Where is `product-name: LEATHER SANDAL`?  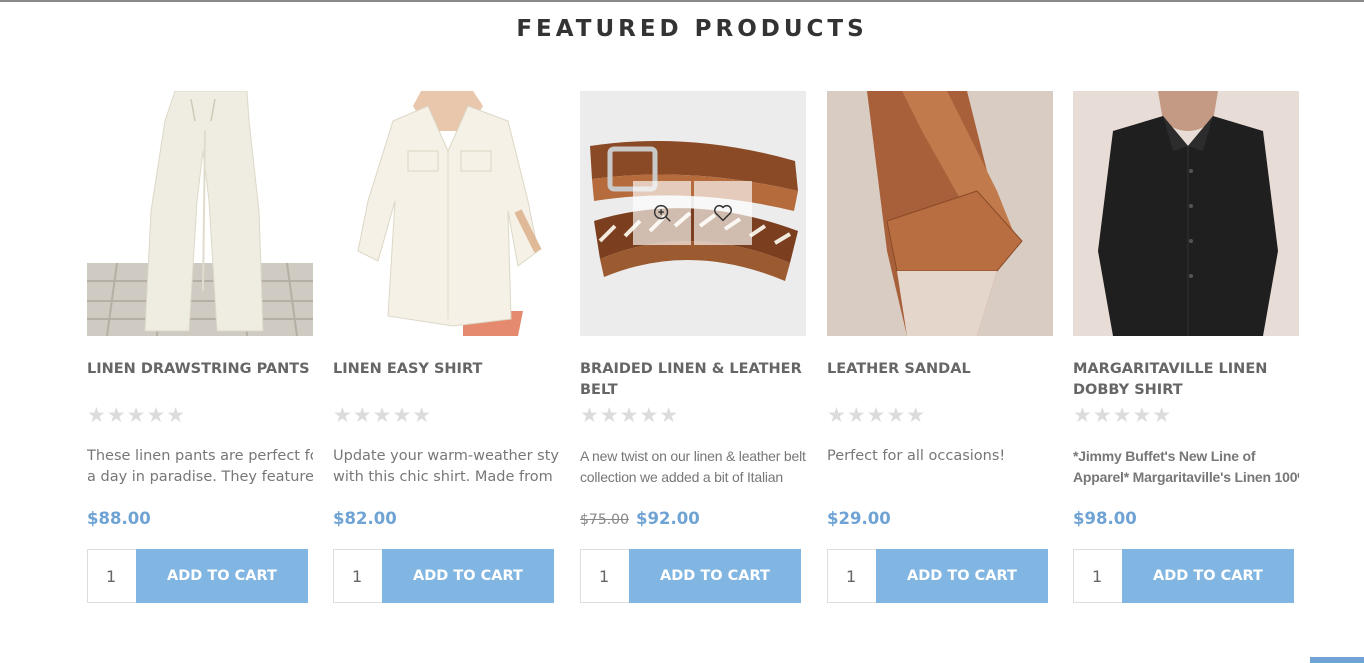
product-name: LEATHER SANDAL is located at coordinates (940, 369).